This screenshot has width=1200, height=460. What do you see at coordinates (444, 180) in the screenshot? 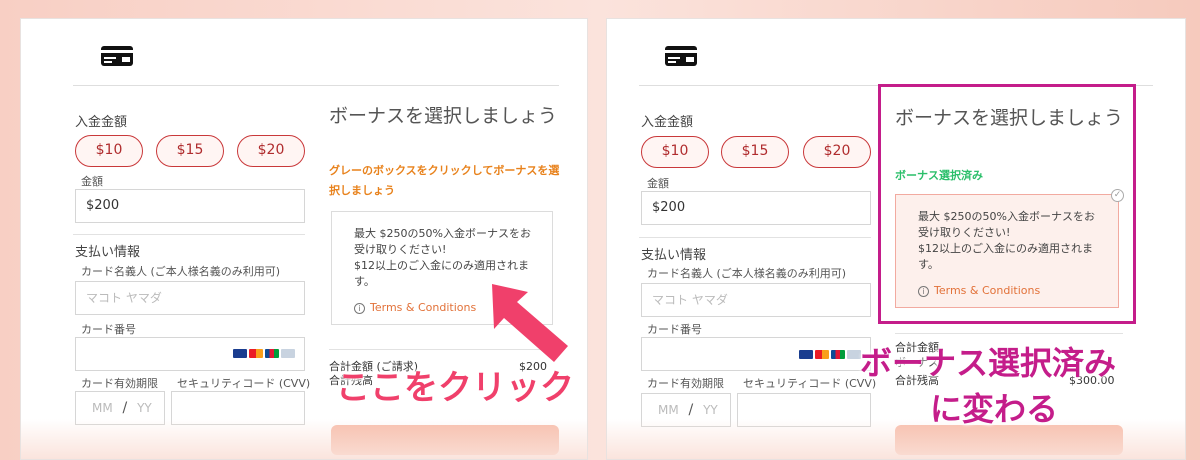
I see `bonus-instruction: グレーのボックスをクリックしてボーナスを選択しましょう` at bounding box center [444, 180].